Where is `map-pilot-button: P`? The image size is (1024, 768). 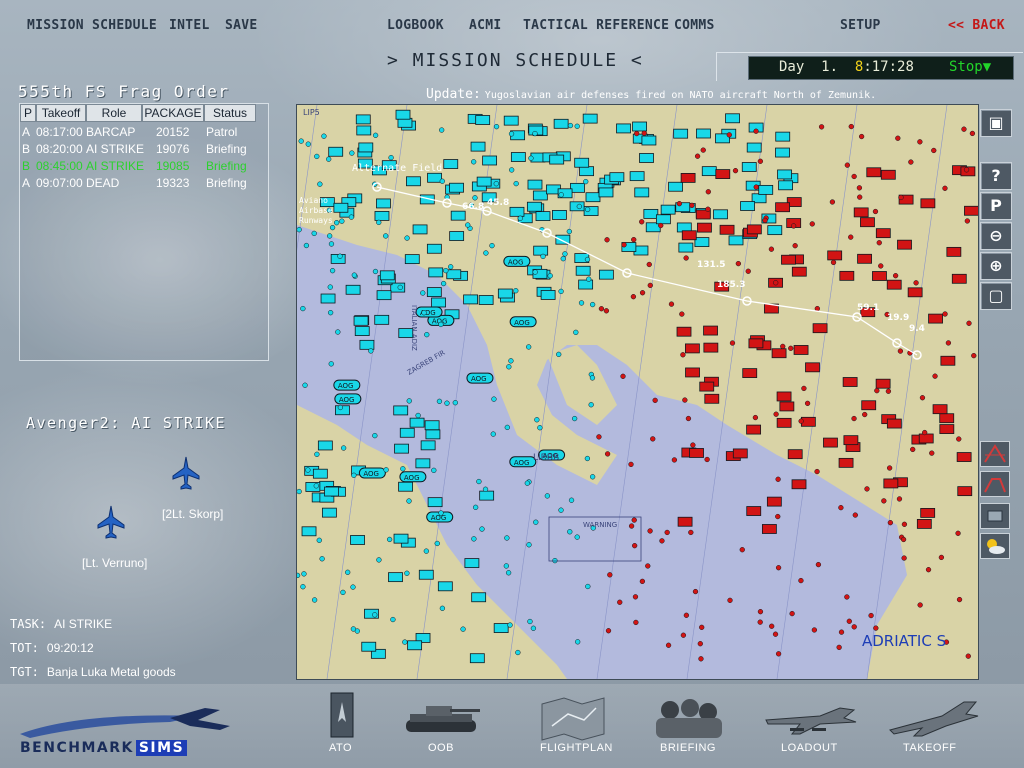 map-pilot-button: P is located at coordinates (996, 206).